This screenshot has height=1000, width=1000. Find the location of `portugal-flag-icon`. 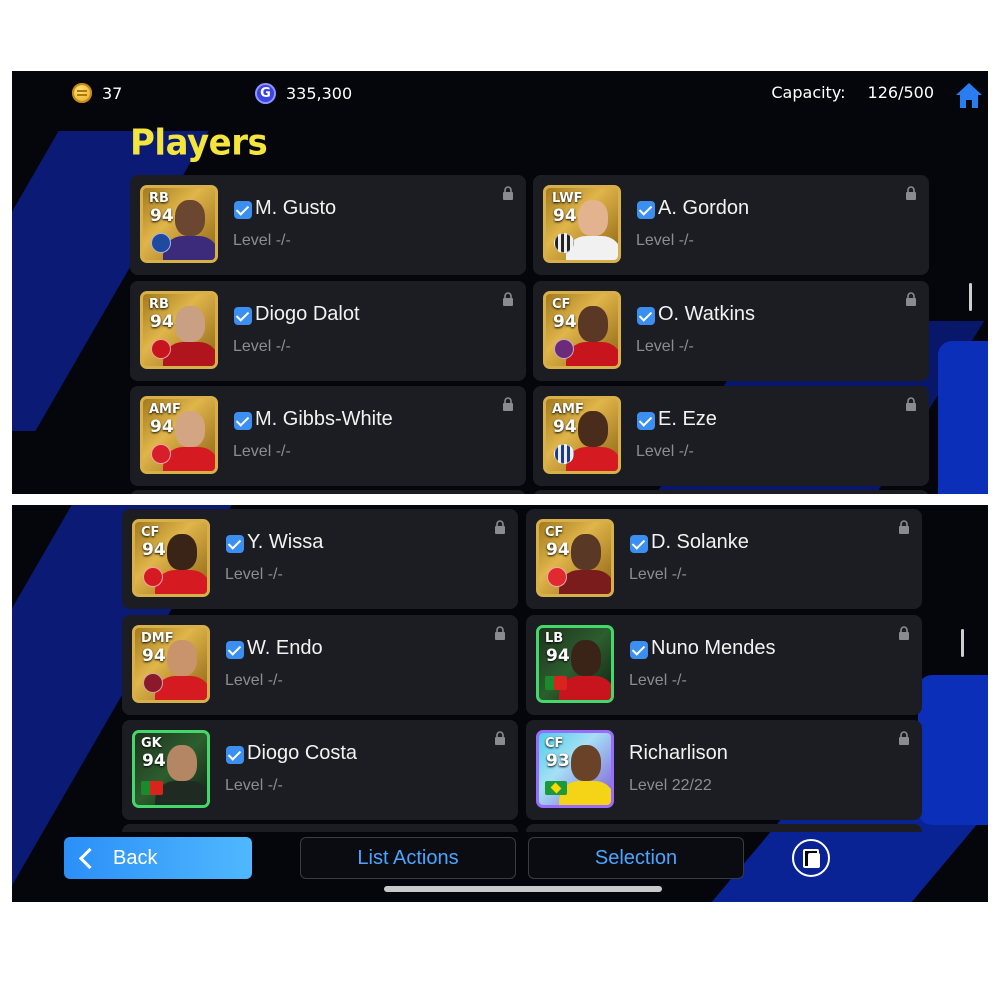

portugal-flag-icon is located at coordinates (556, 683).